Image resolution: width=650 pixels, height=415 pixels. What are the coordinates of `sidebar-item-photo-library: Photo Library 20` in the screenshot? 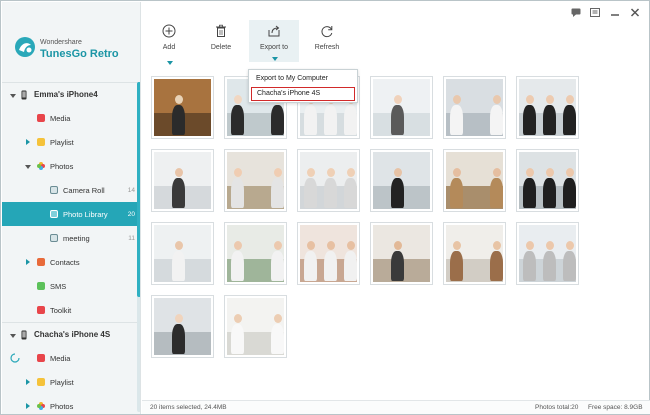 It's located at (71, 214).